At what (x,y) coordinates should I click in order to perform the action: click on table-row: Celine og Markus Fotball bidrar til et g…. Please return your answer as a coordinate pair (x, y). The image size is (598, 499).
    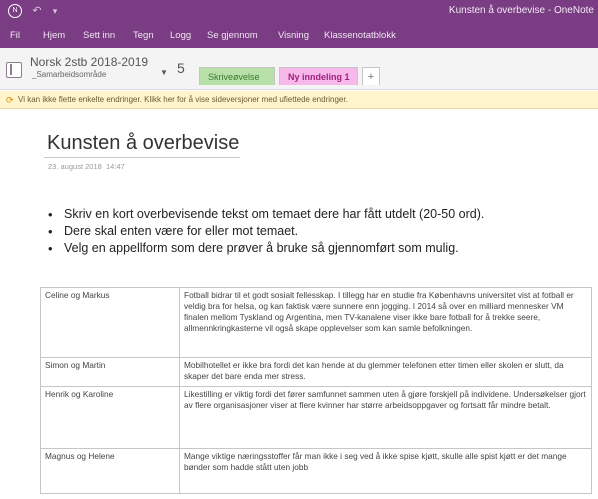
    Looking at the image, I should click on (316, 322).